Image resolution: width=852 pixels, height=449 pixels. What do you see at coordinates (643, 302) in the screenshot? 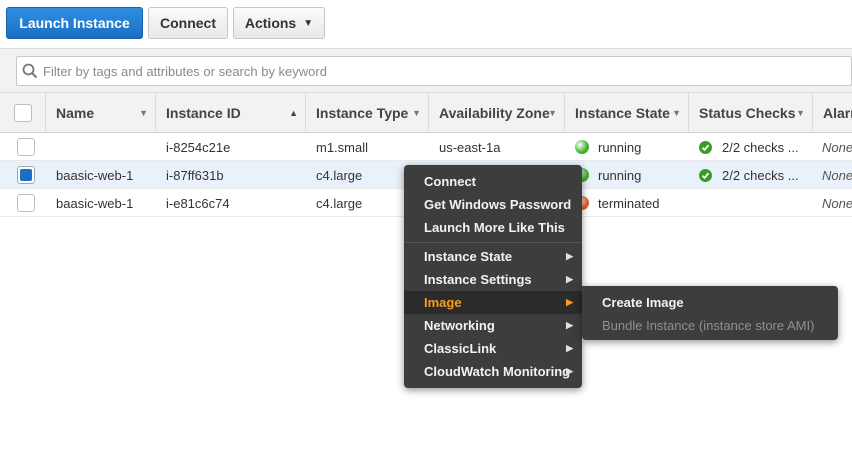
I see `menu-item-label: Create Image` at bounding box center [643, 302].